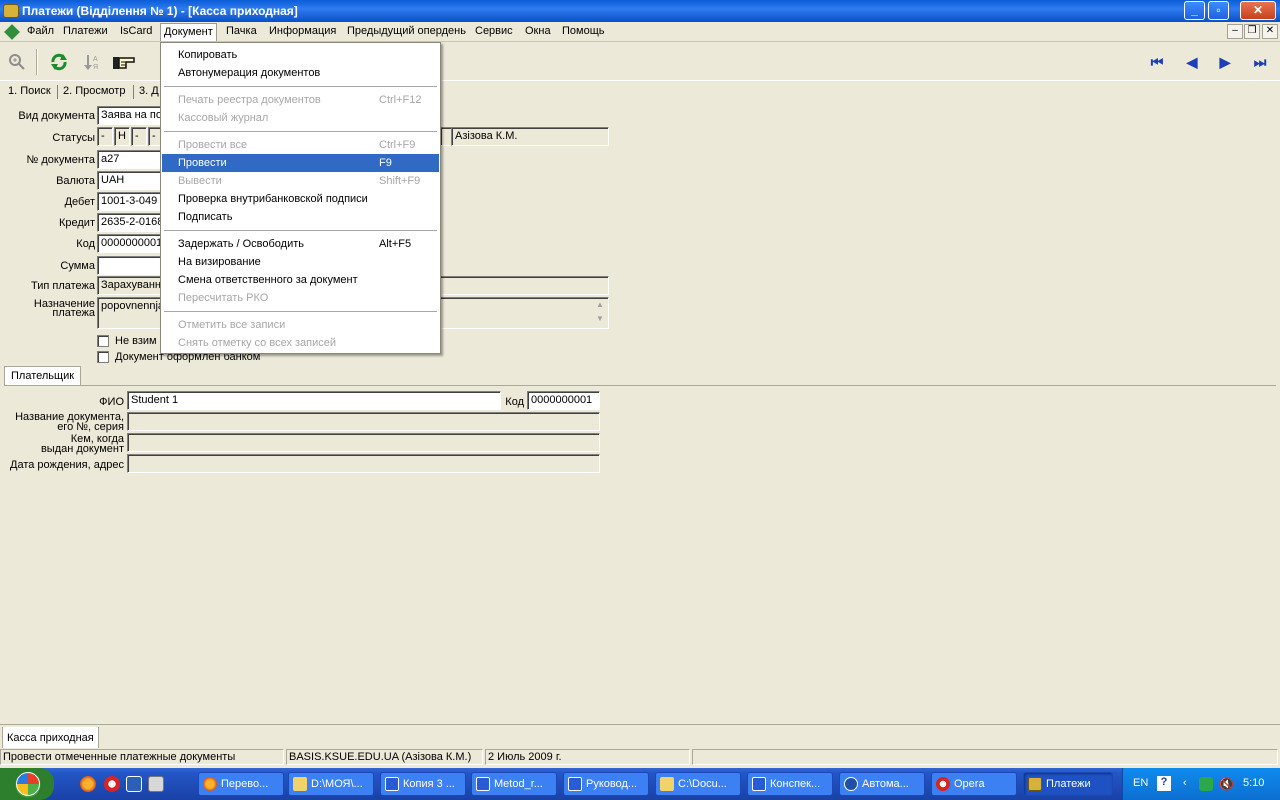 The width and height of the screenshot is (1280, 800). What do you see at coordinates (37, 62) in the screenshot?
I see `toolbar-separator` at bounding box center [37, 62].